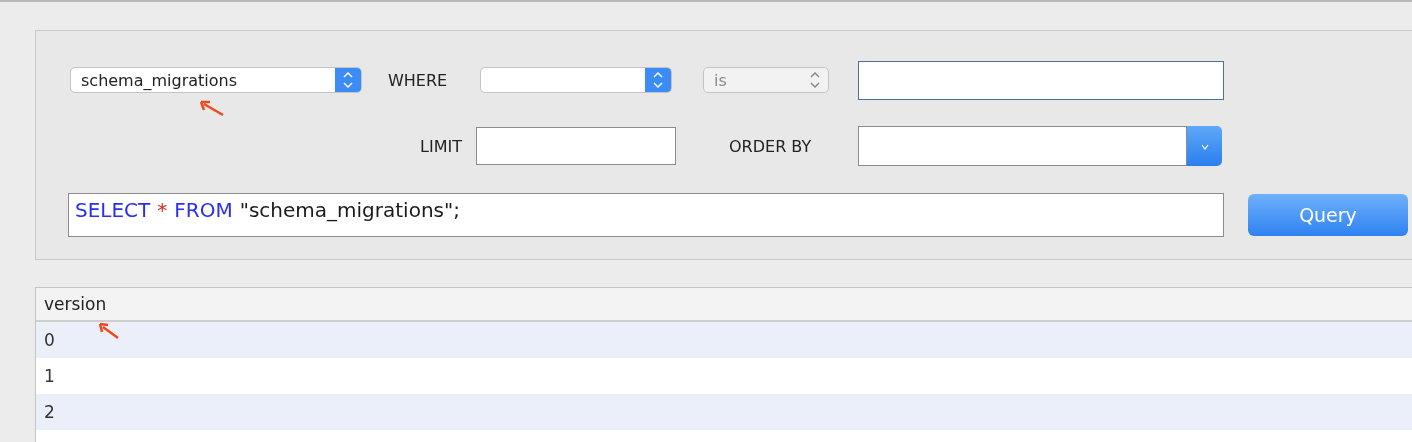 The image size is (1412, 442). I want to click on annotation-arrow-icon, so click(212, 108).